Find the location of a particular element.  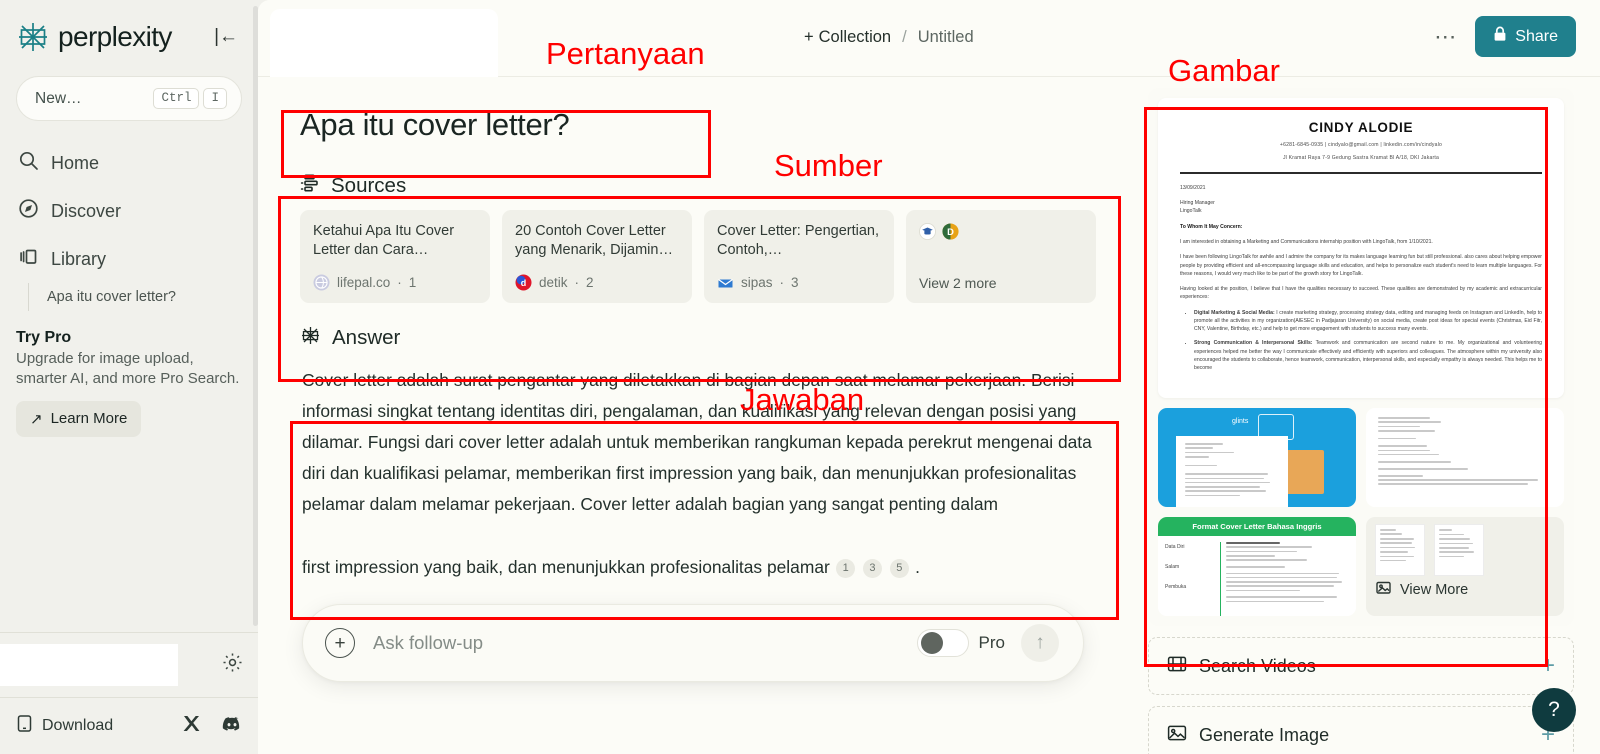

answer-heading: Answer is located at coordinates (706, 338).